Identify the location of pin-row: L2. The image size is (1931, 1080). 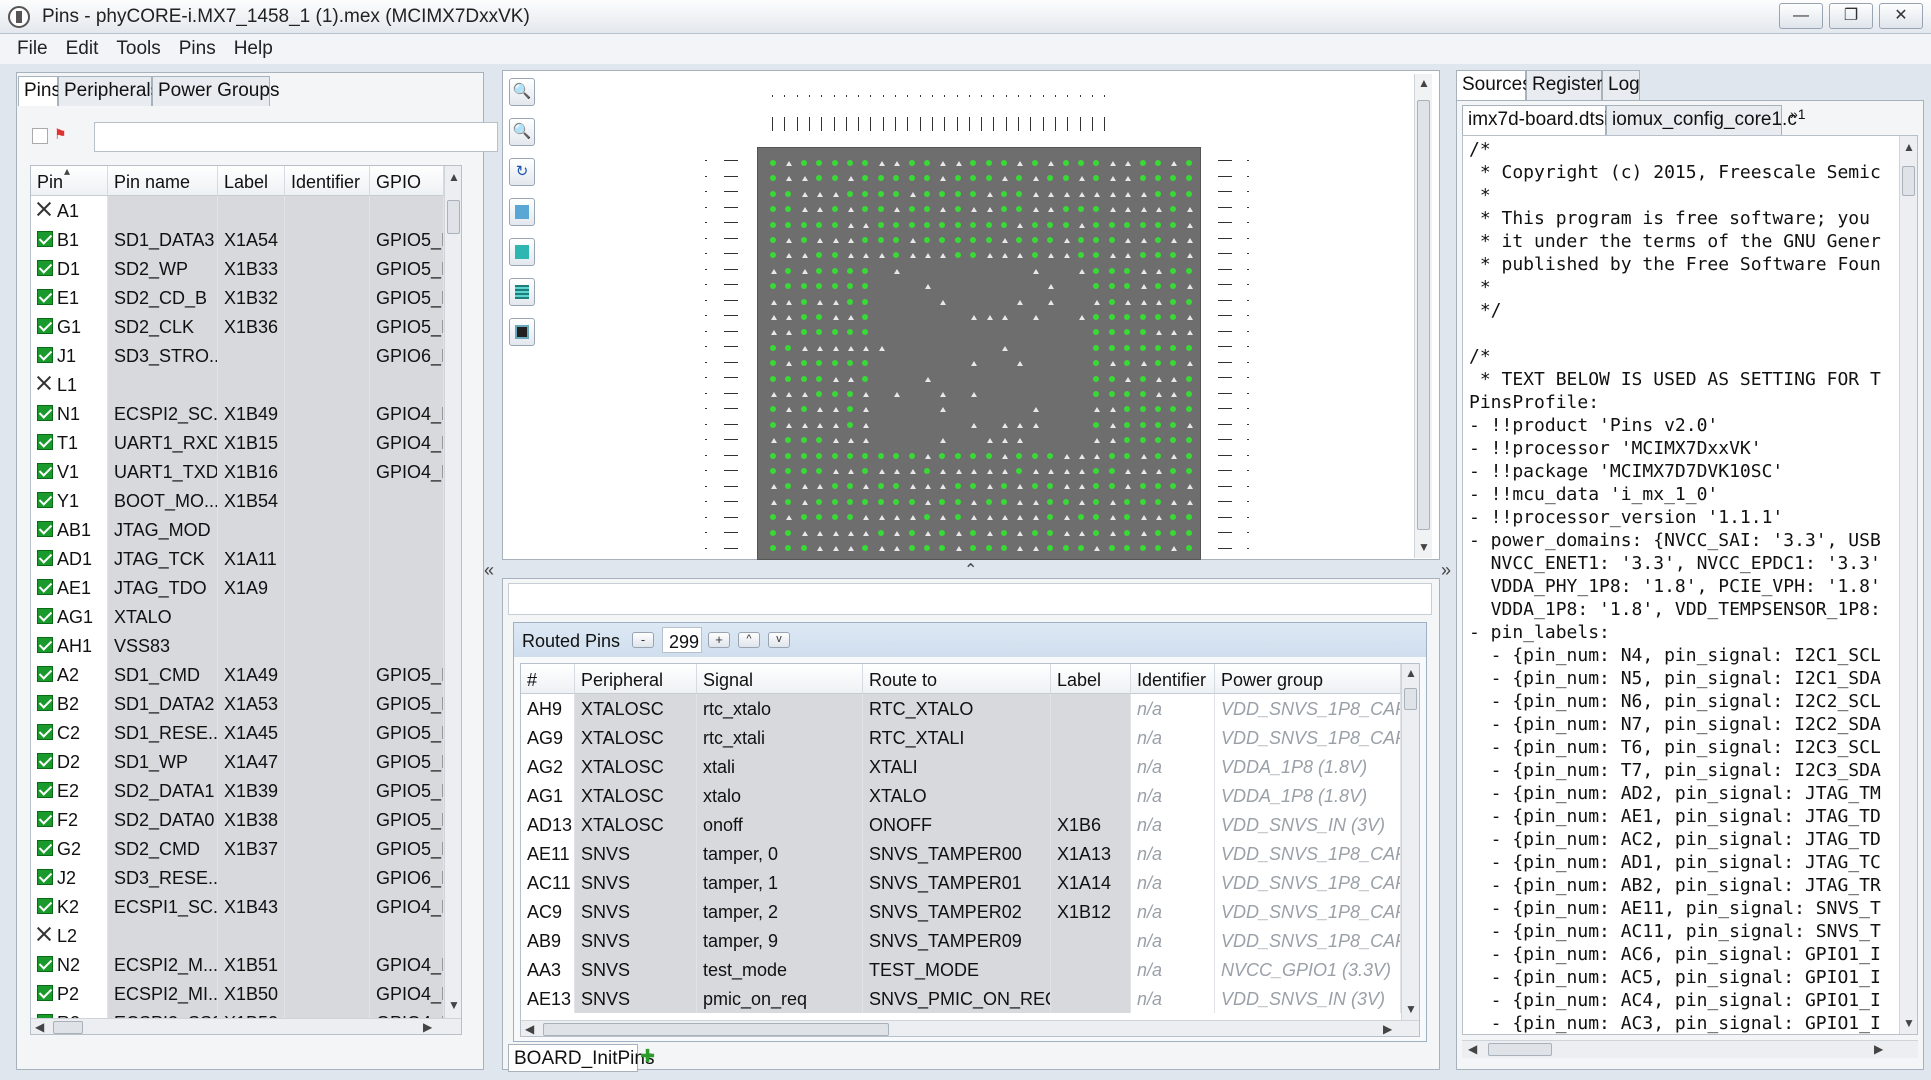
(237, 935).